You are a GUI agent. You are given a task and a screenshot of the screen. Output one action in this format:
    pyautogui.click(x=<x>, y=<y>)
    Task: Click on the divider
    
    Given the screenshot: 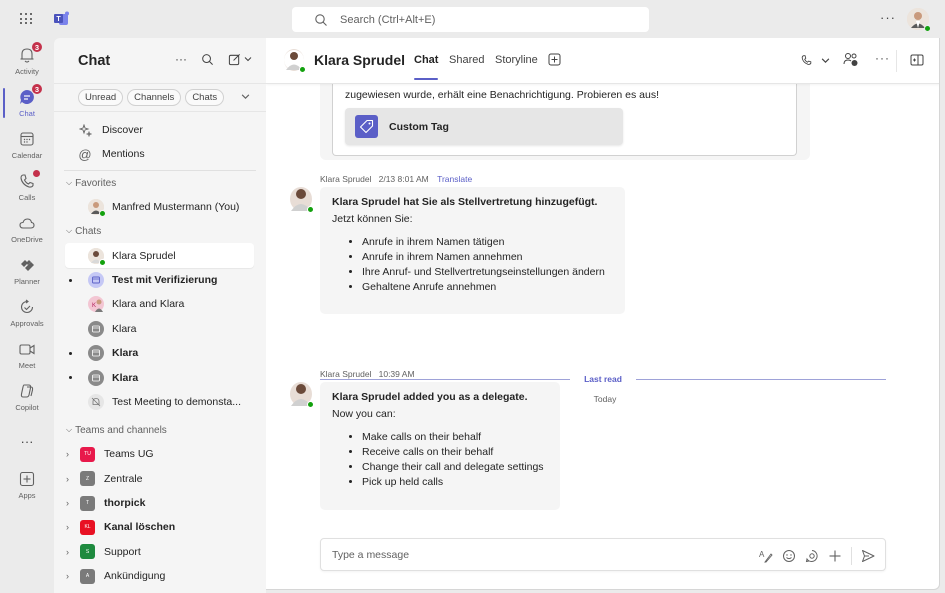 What is the action you would take?
    pyautogui.click(x=851, y=556)
    